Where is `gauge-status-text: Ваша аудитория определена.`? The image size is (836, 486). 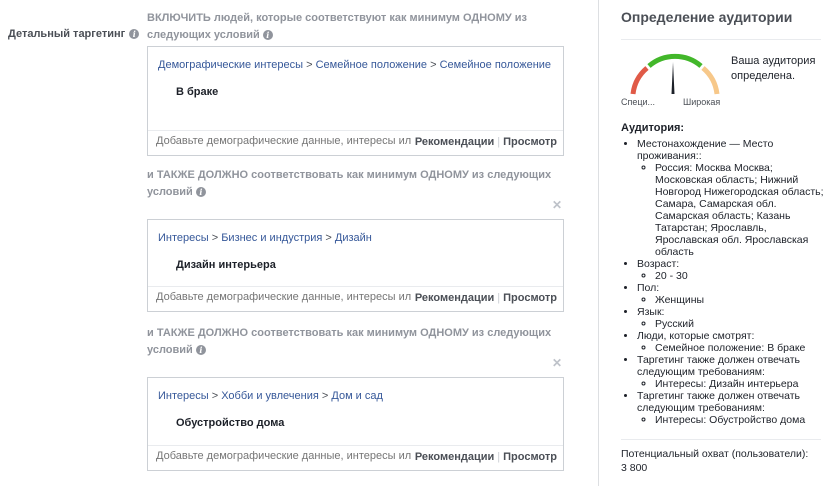
gauge-status-text: Ваша аудитория определена. is located at coordinates (773, 68).